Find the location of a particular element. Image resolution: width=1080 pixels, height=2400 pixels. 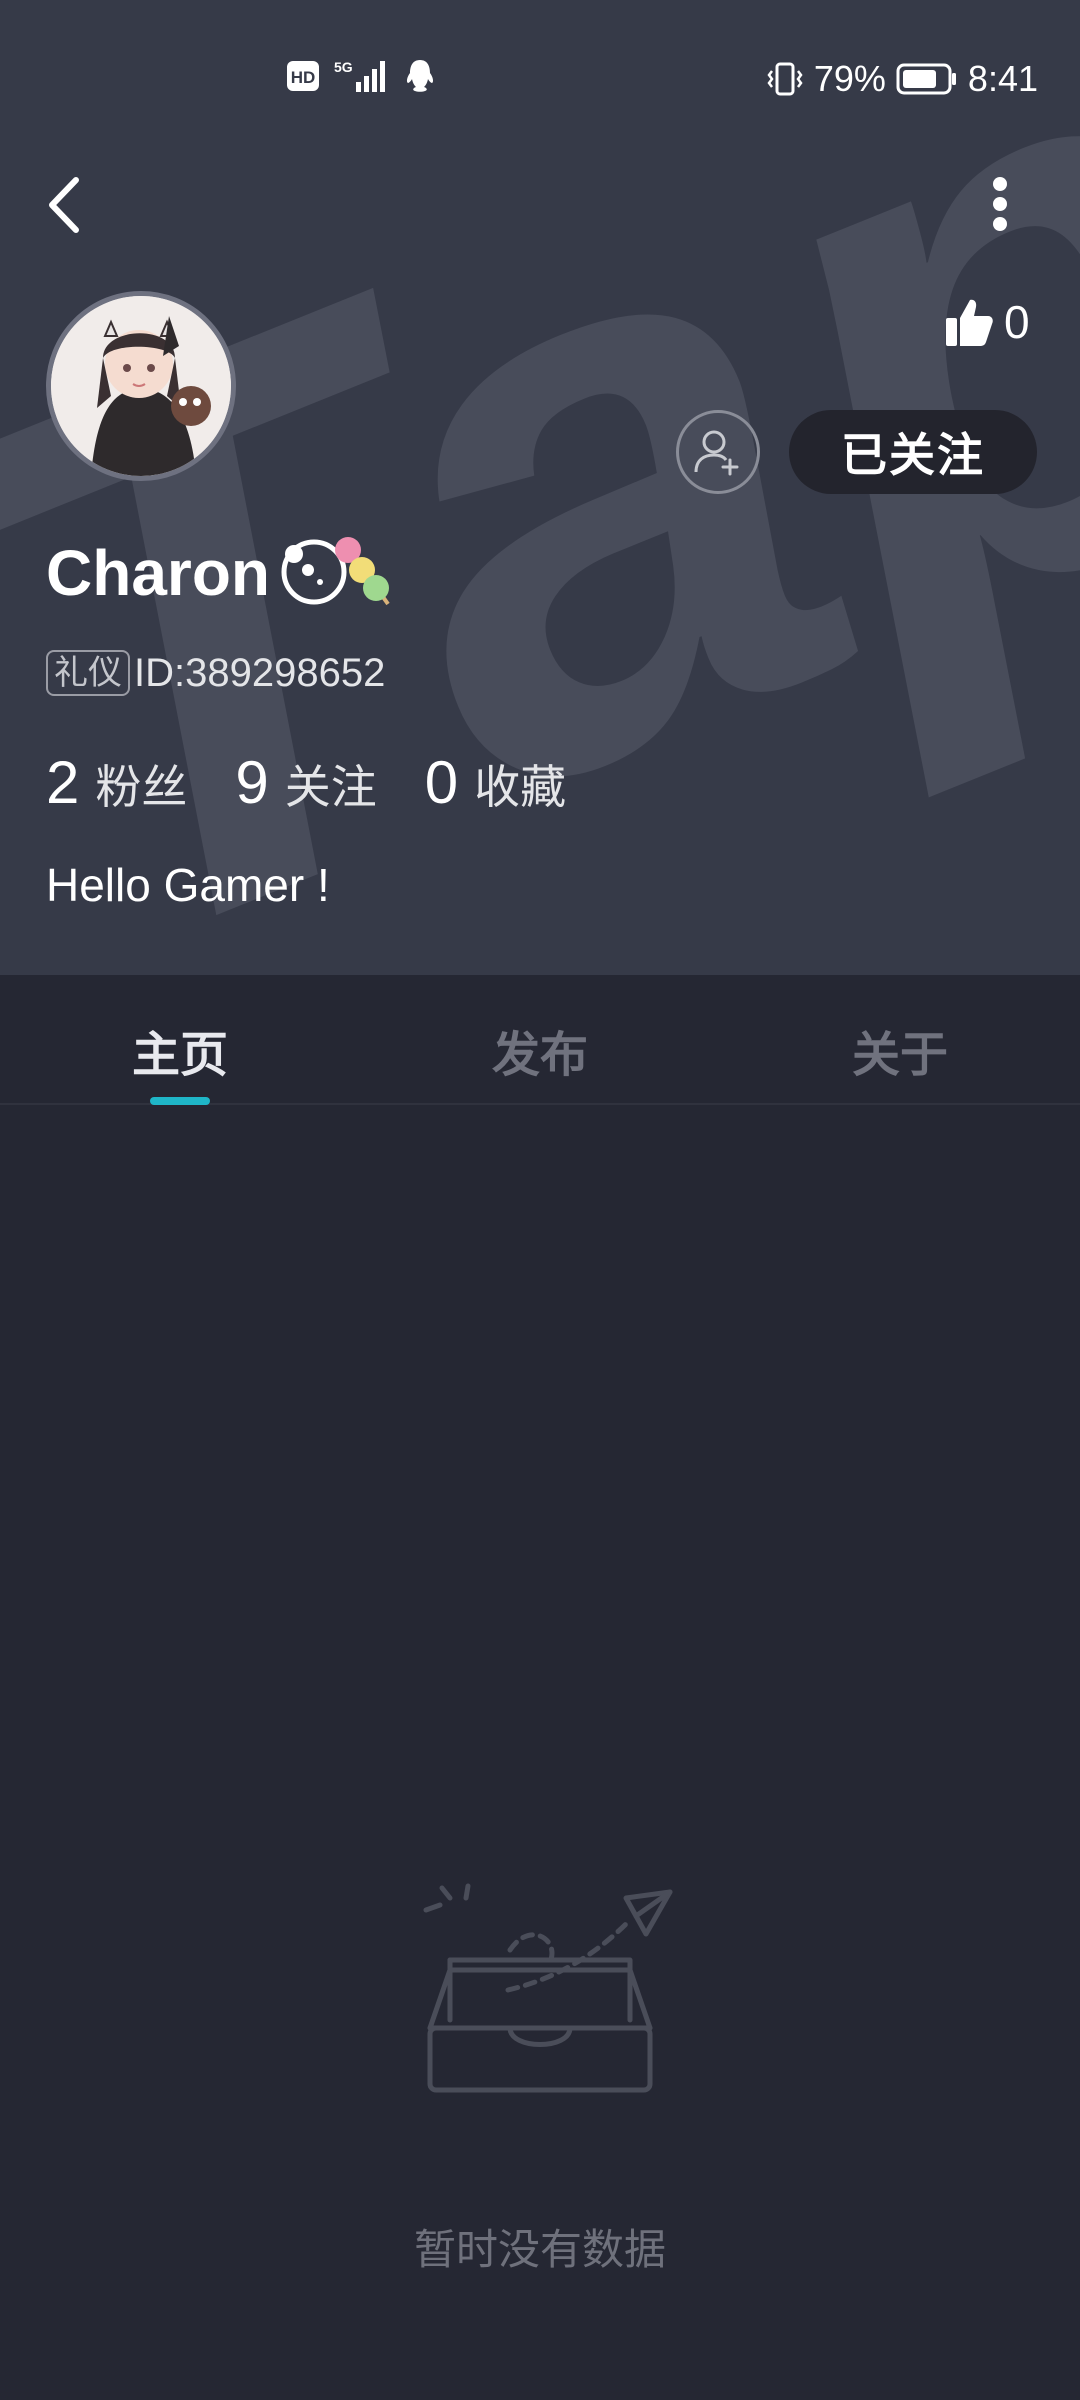

vibrate-icon is located at coordinates (785, 79).